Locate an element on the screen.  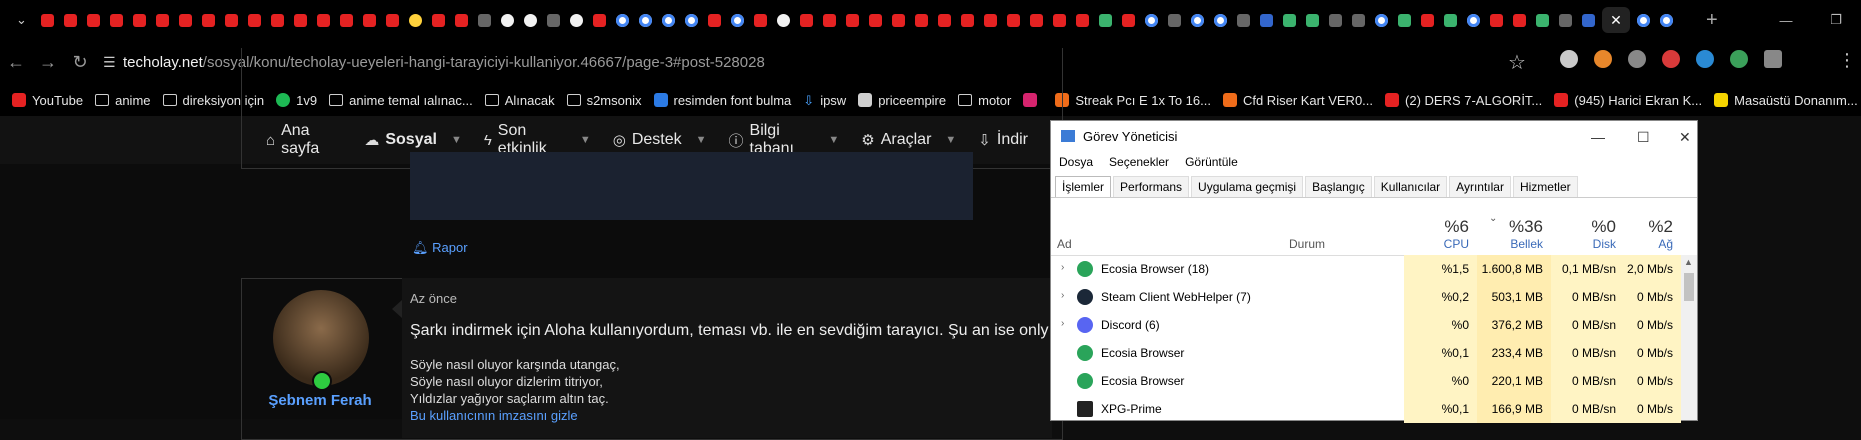
tm-tab: İşlemler is located at coordinates (1083, 186).